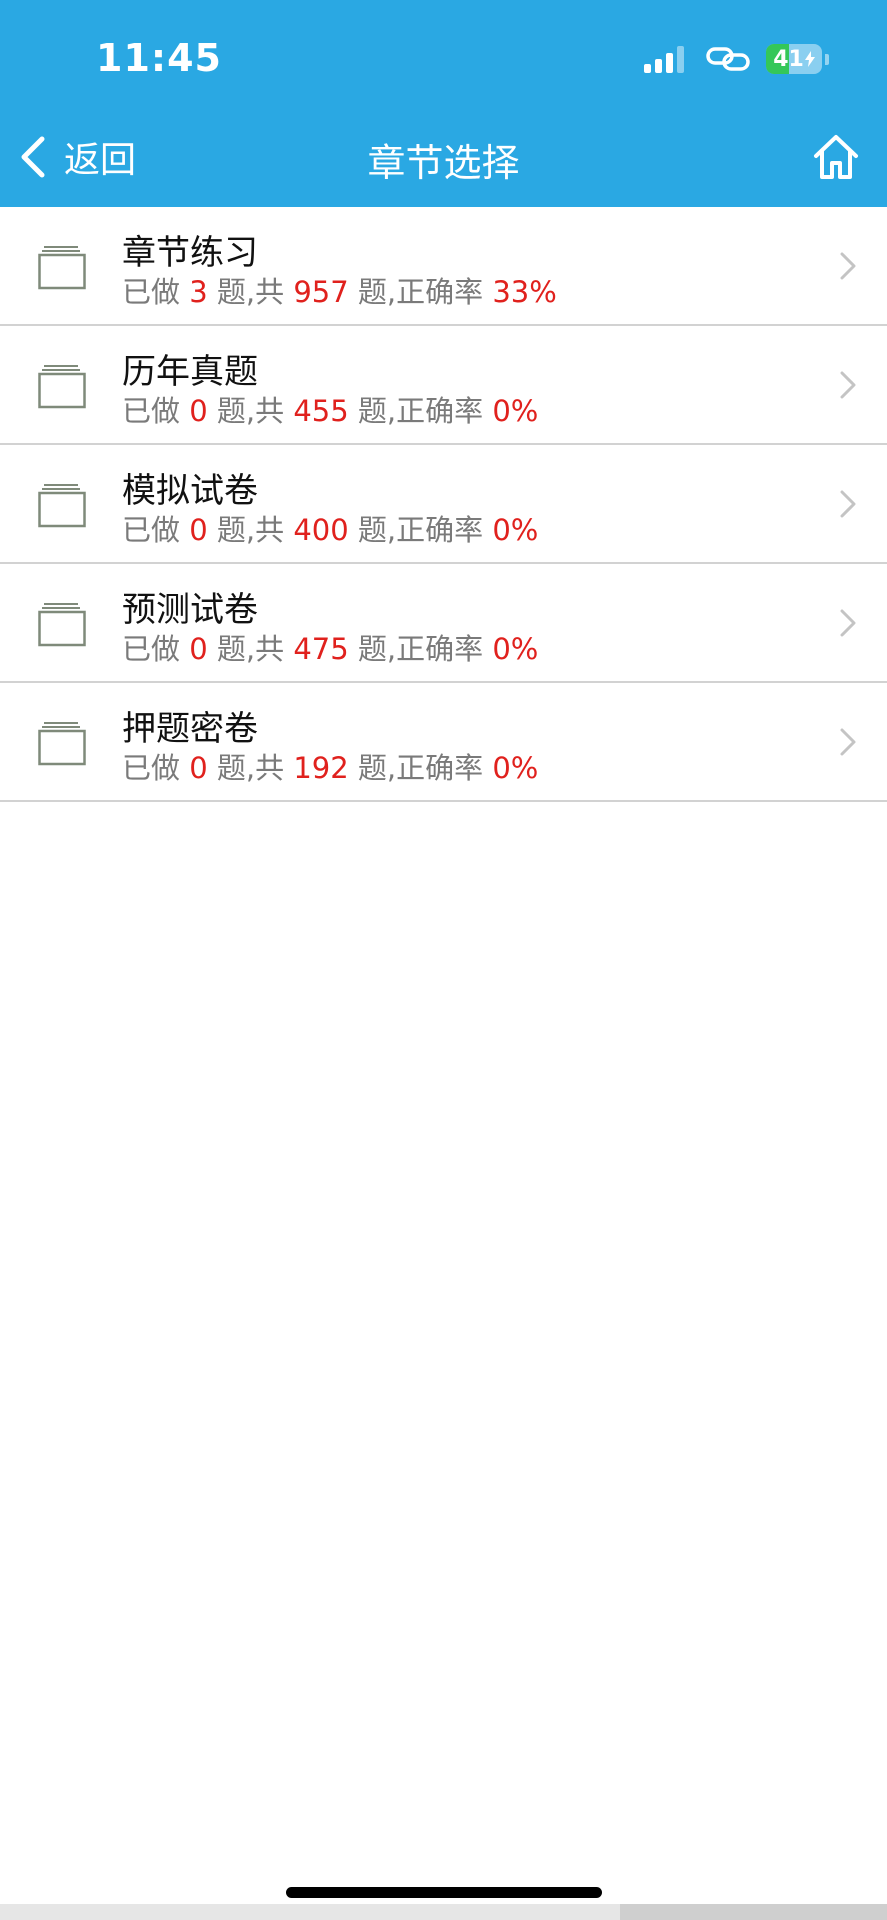 The image size is (887, 1920). Describe the element at coordinates (190, 253) in the screenshot. I see `item-title: 章节练习` at that location.